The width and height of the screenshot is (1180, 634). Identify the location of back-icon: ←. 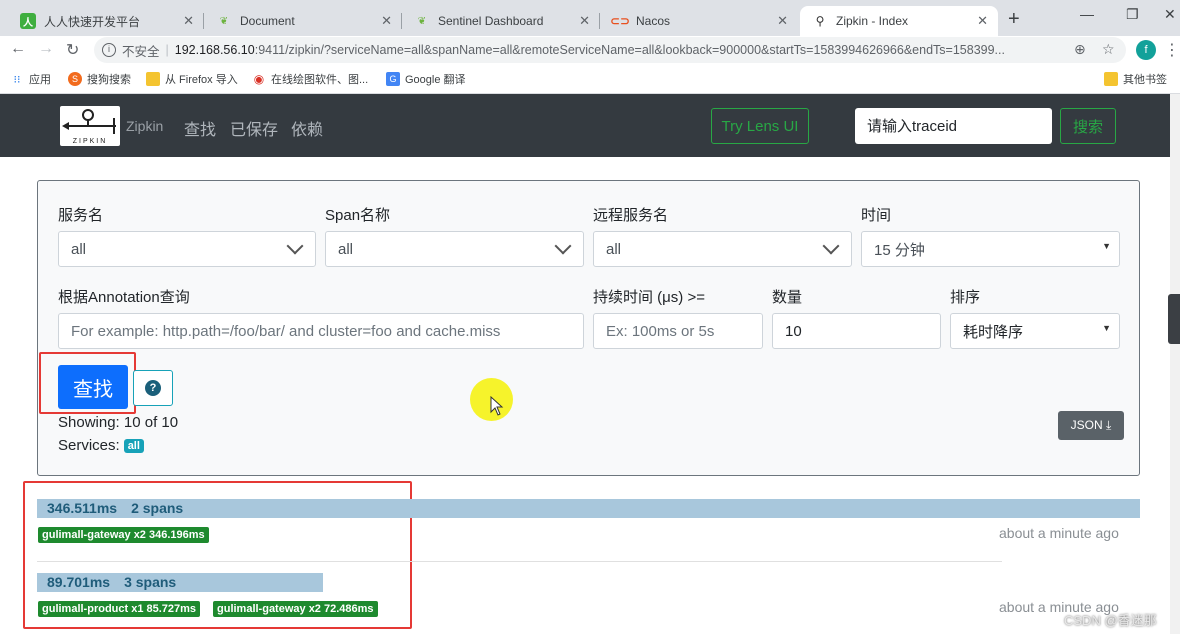
(18, 49).